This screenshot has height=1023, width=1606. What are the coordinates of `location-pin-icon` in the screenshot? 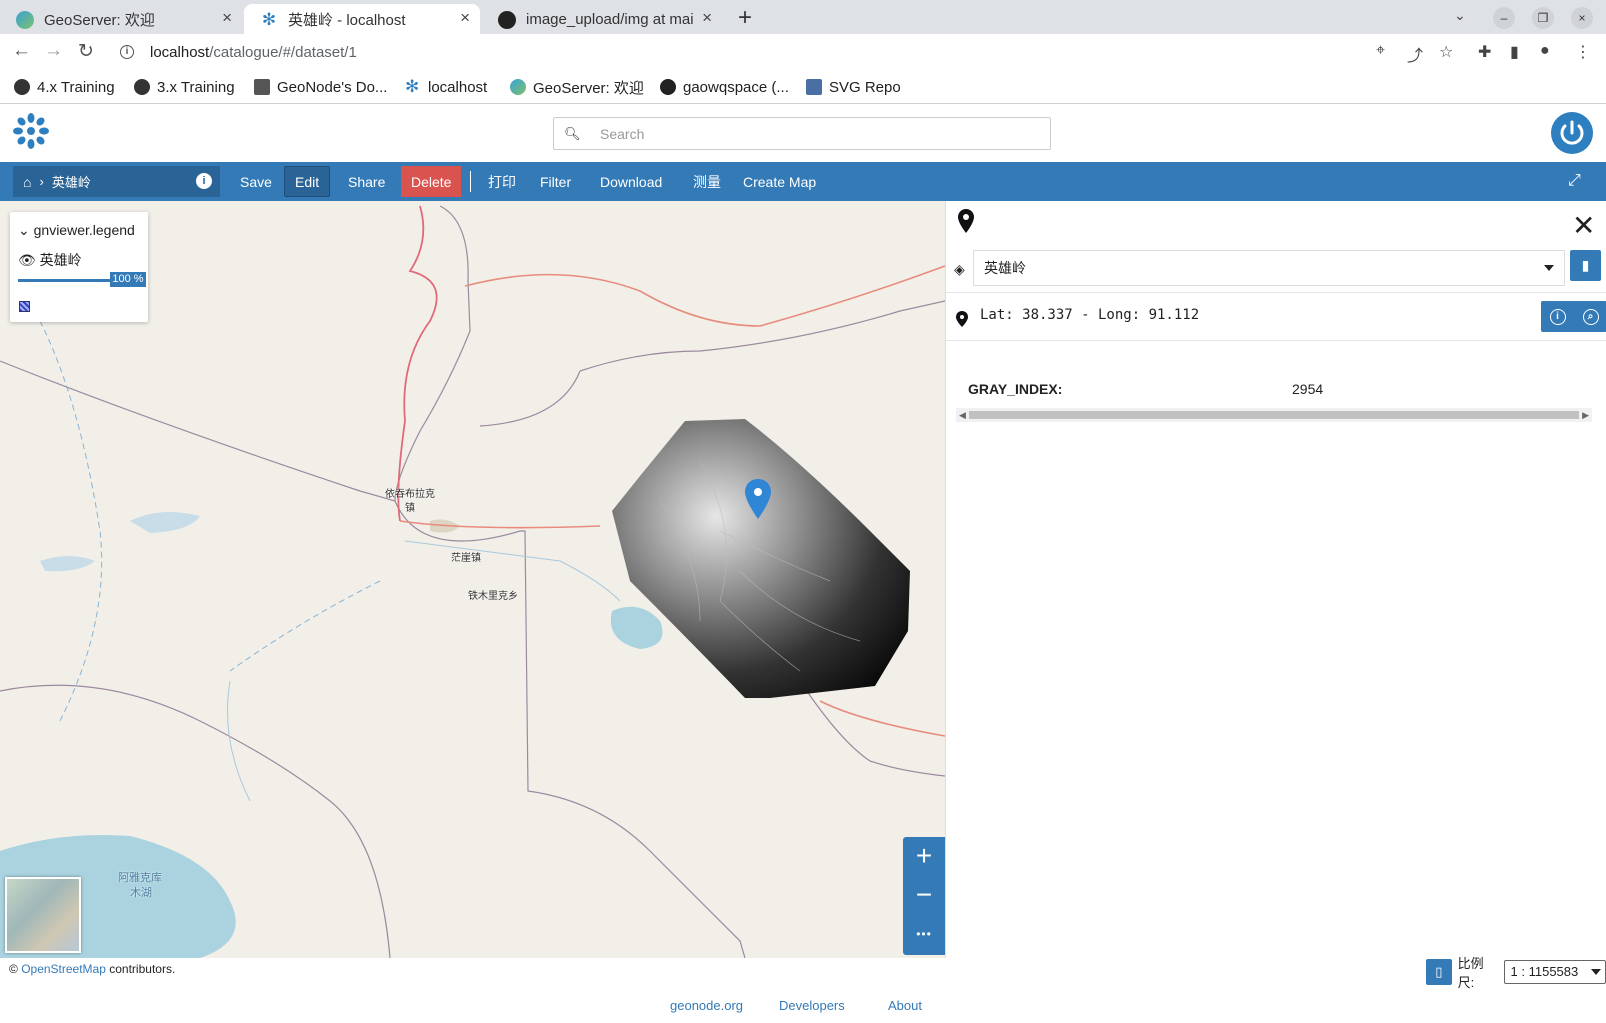 It's located at (962, 319).